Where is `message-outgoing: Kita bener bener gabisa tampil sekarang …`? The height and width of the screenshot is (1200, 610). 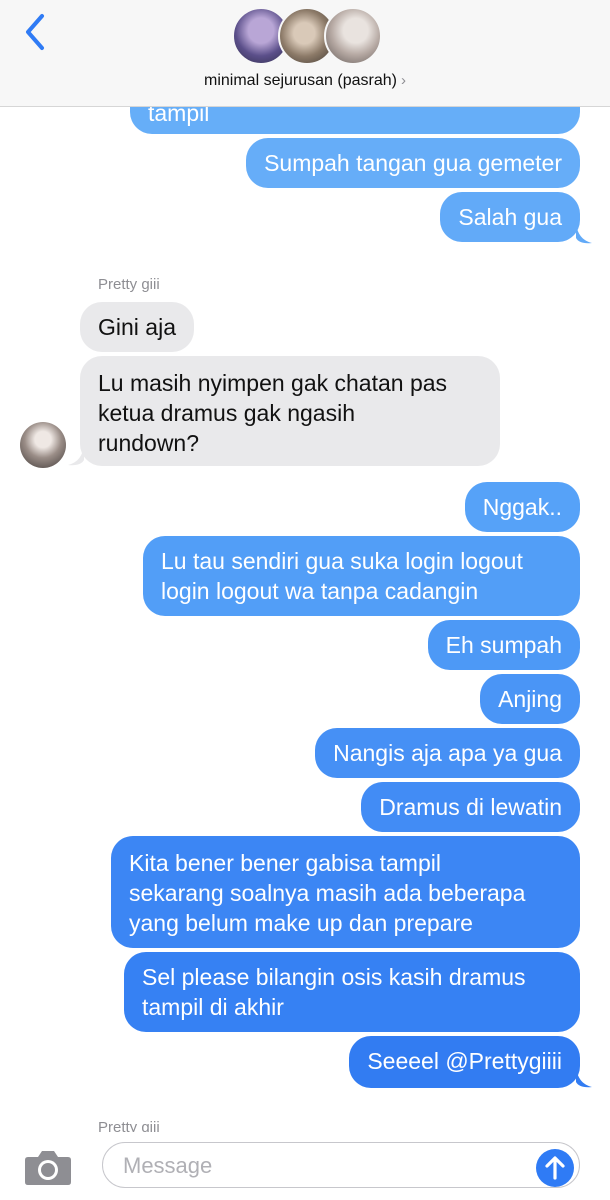
message-outgoing: Kita bener bener gabisa tampil sekarang … is located at coordinates (345, 892).